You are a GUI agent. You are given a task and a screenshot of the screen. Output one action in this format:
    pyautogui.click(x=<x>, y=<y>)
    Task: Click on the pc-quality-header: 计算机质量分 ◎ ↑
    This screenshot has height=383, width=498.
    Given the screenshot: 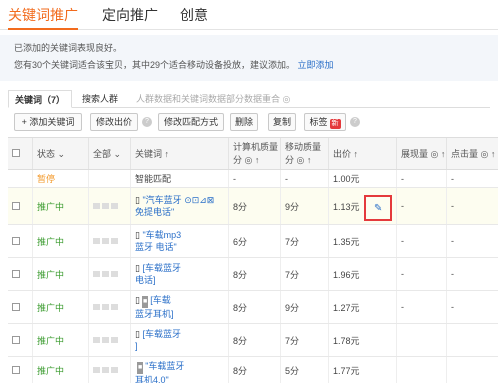 What is the action you would take?
    pyautogui.click(x=254, y=153)
    